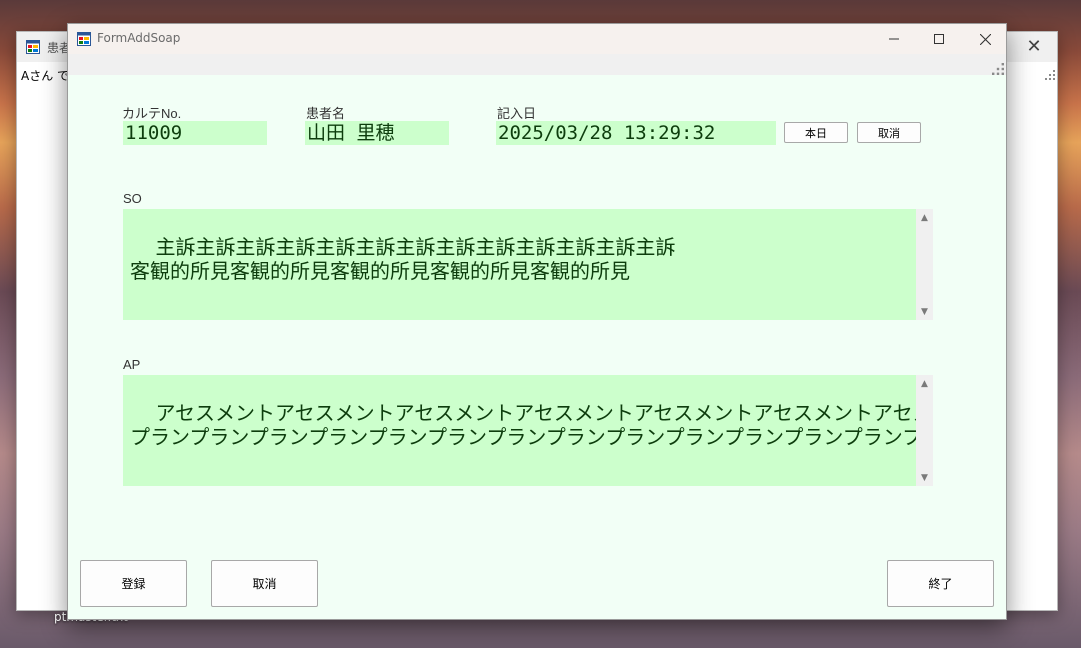 This screenshot has width=1081, height=648. I want to click on entry-date-field: 2025/03/28 13:29:32, so click(636, 133).